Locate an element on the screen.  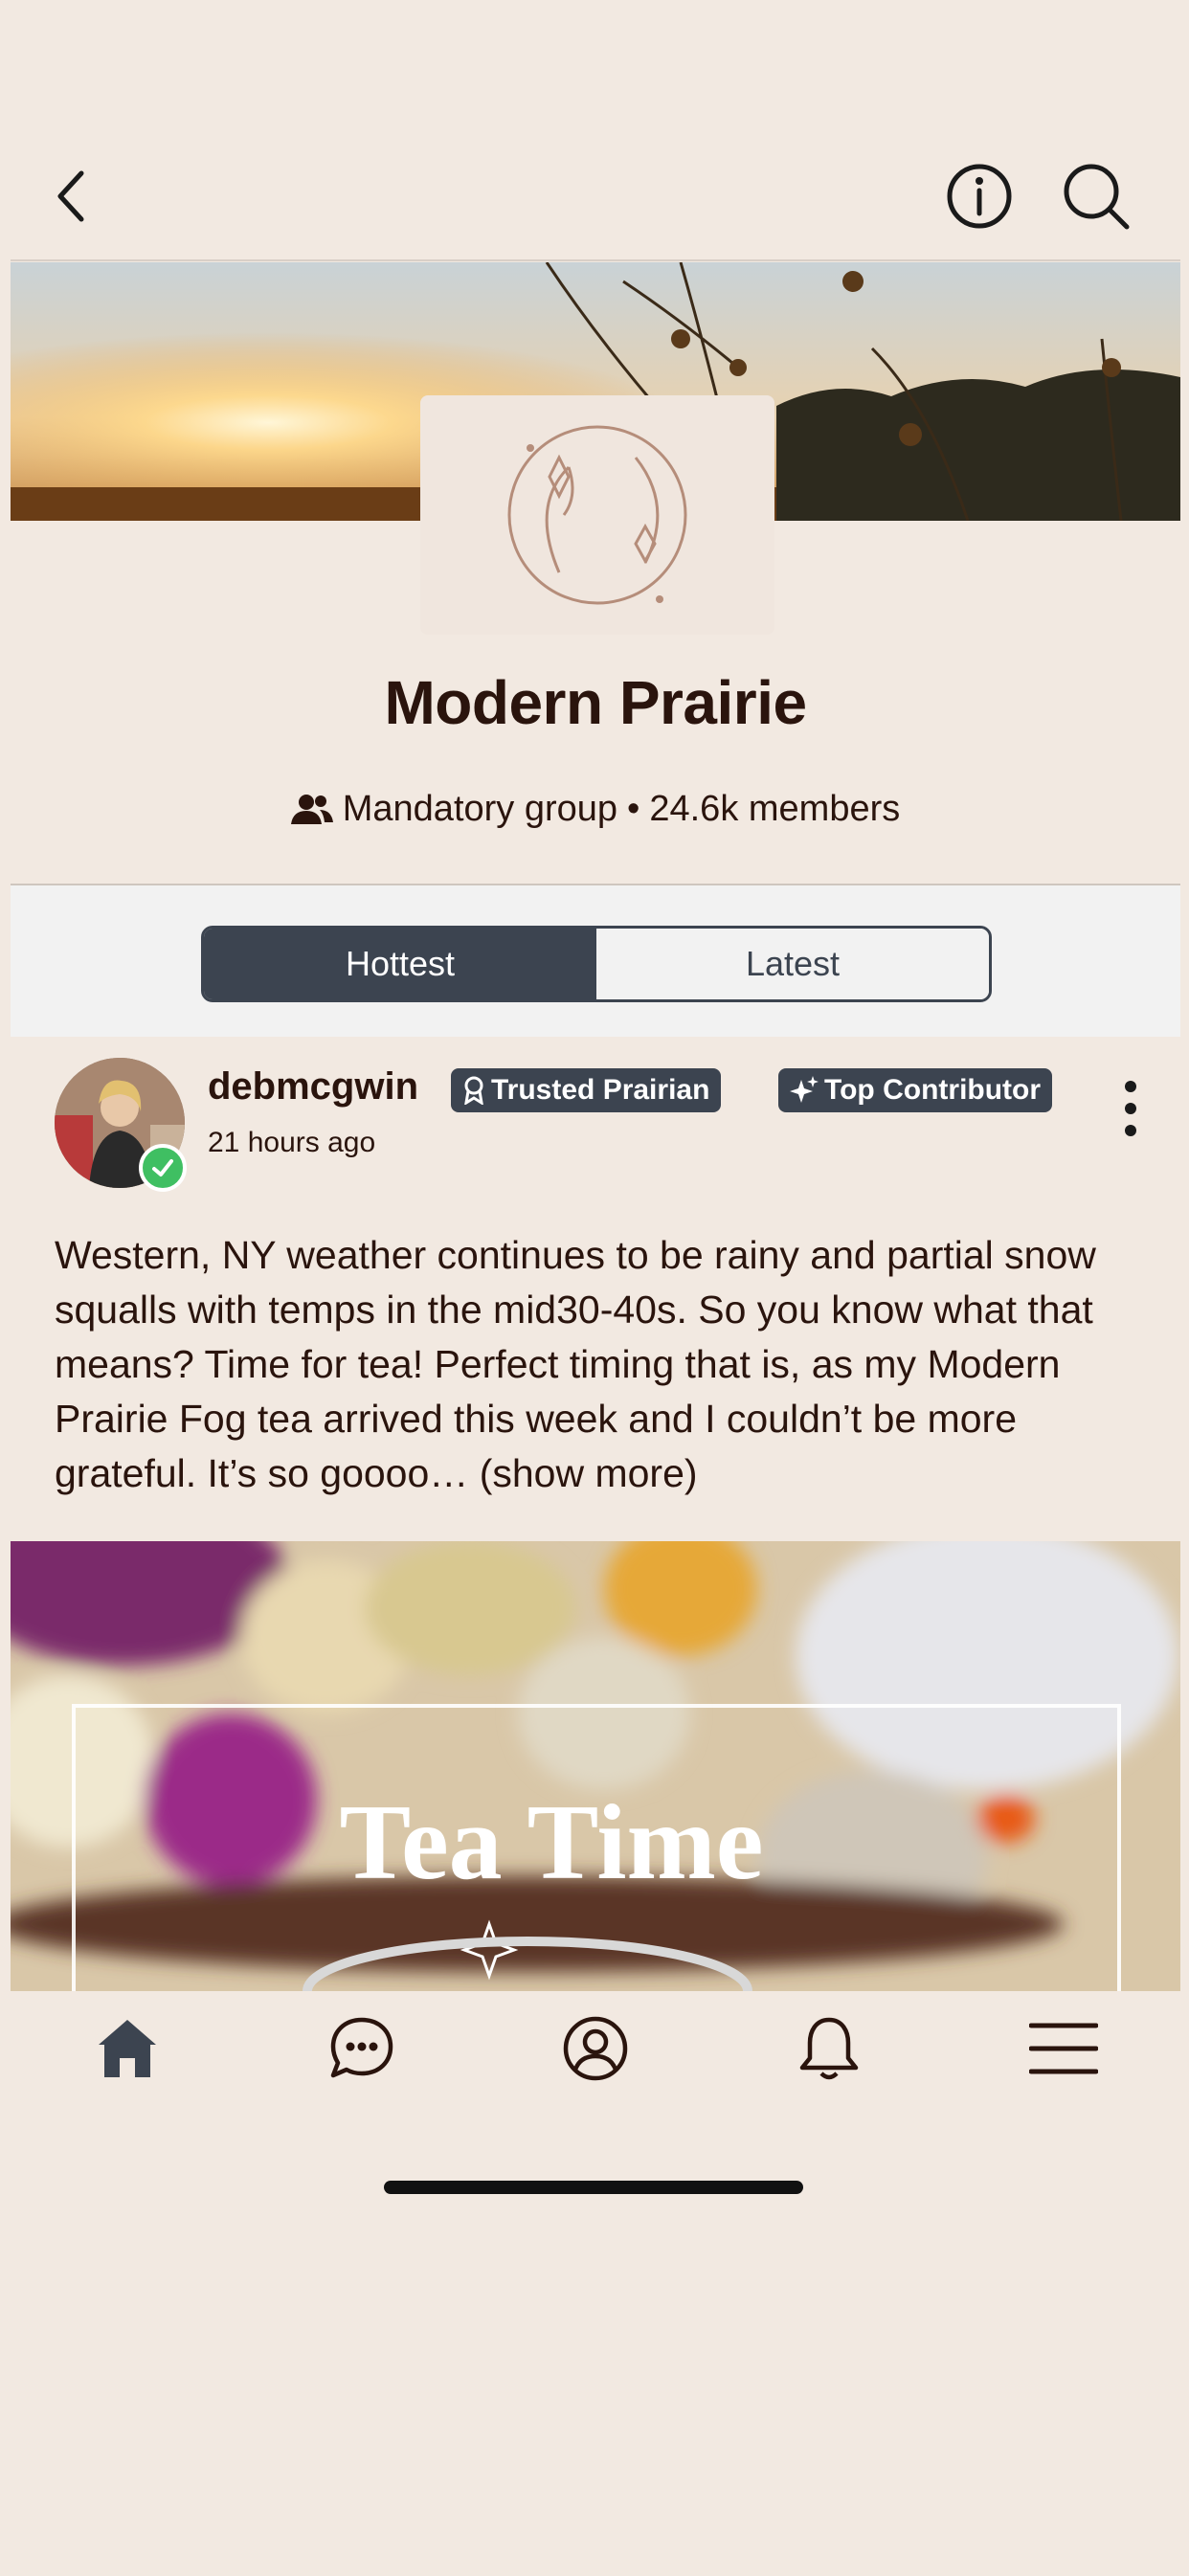
nav-chat is located at coordinates (361, 2049).